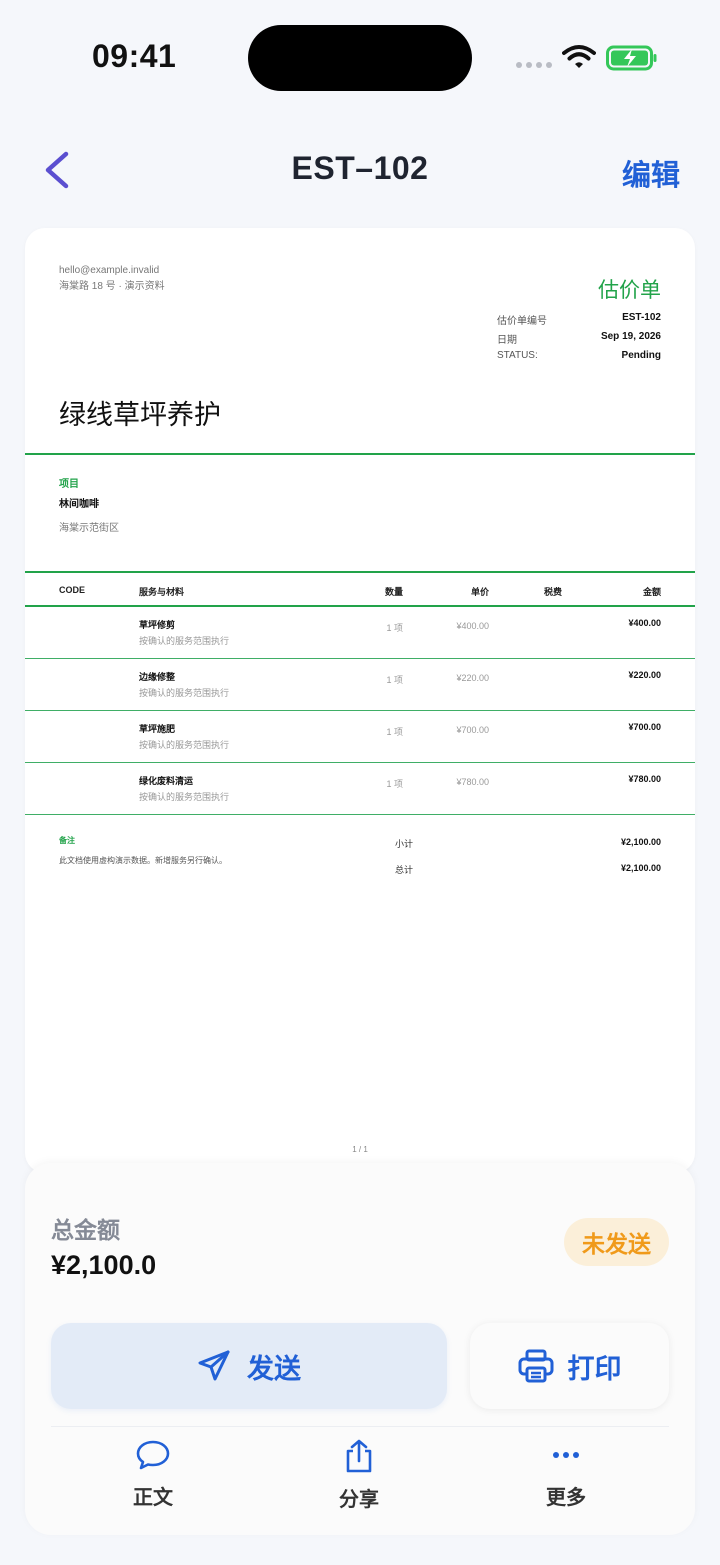 This screenshot has height=1565, width=720. What do you see at coordinates (157, 729) in the screenshot?
I see `item-name: 草坪施肥` at bounding box center [157, 729].